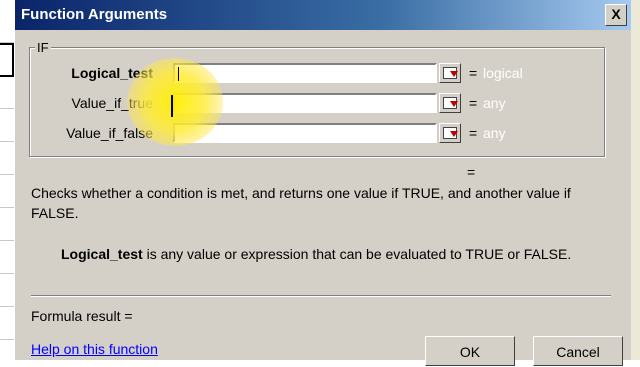 This screenshot has height=367, width=640. I want to click on logical-test-equals: =, so click(473, 73).